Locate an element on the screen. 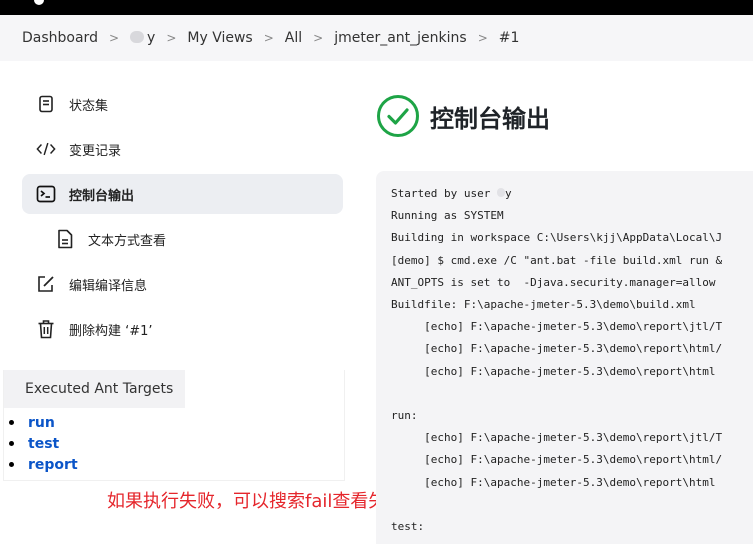 The width and height of the screenshot is (753, 544). breadcrumb-all: All is located at coordinates (293, 38).